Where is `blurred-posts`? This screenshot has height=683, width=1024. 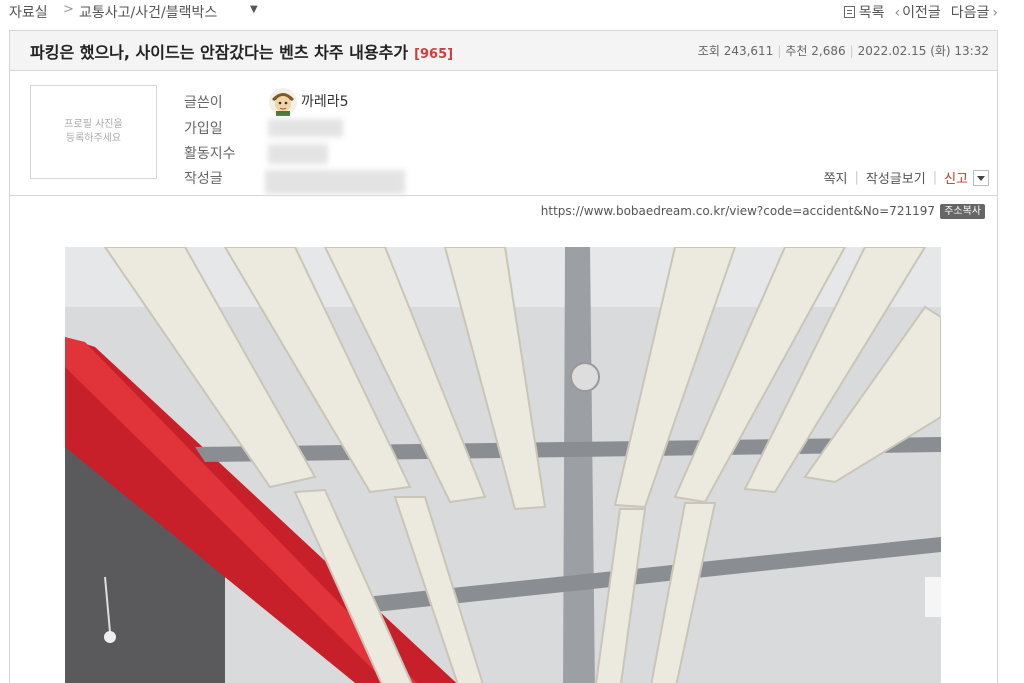 blurred-posts is located at coordinates (335, 182).